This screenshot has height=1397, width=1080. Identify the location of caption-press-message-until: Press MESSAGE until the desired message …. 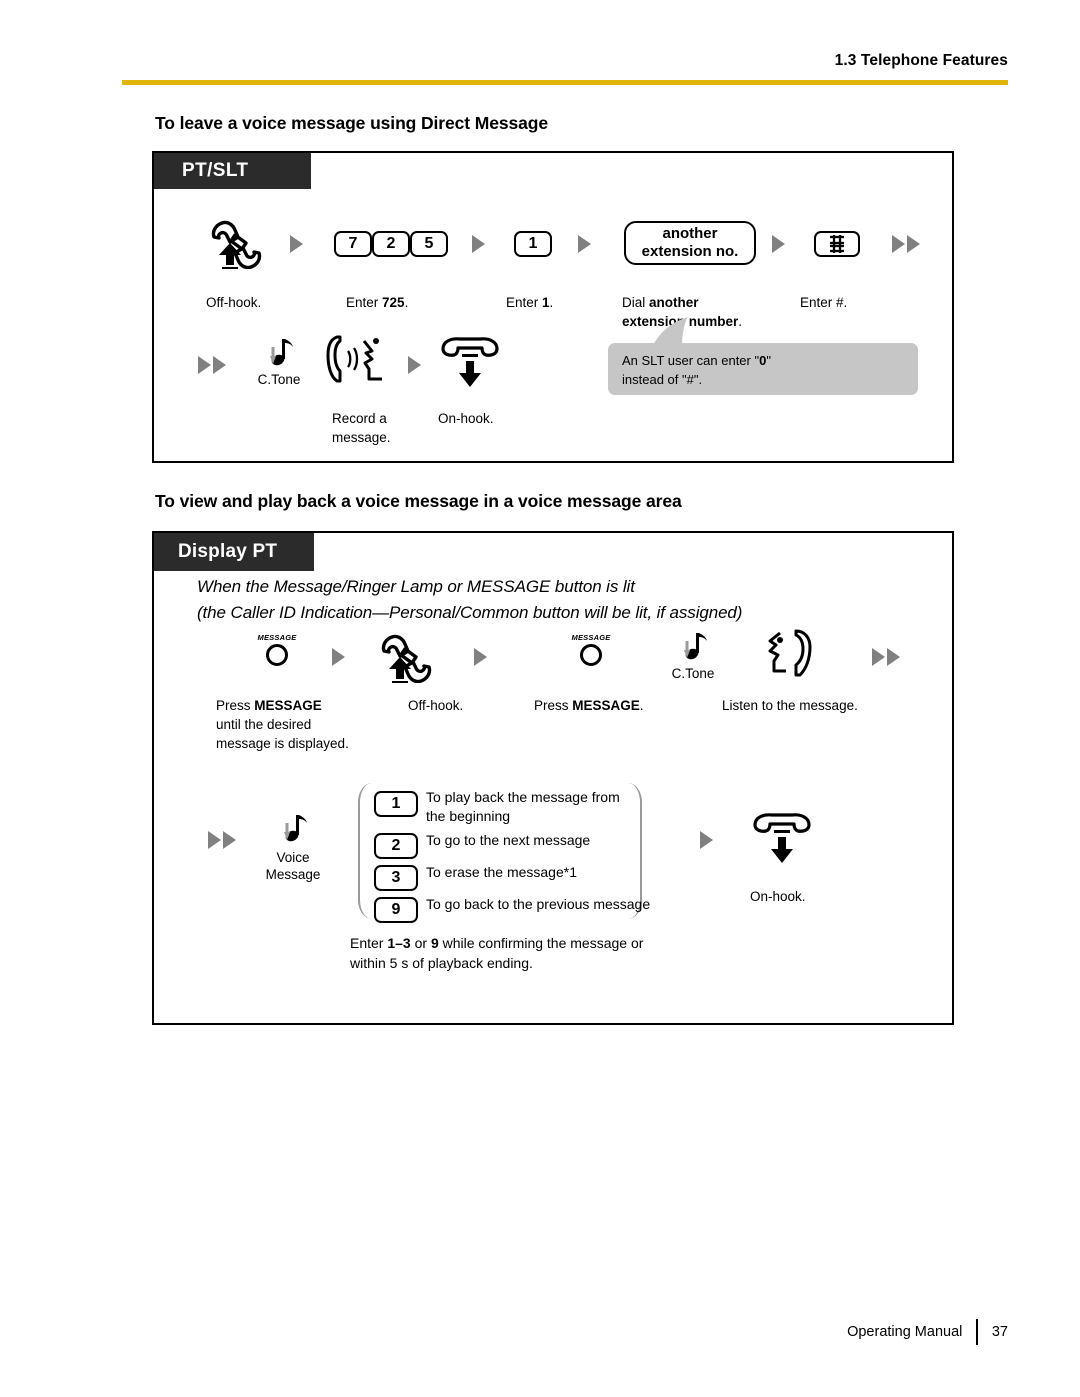
(282, 724).